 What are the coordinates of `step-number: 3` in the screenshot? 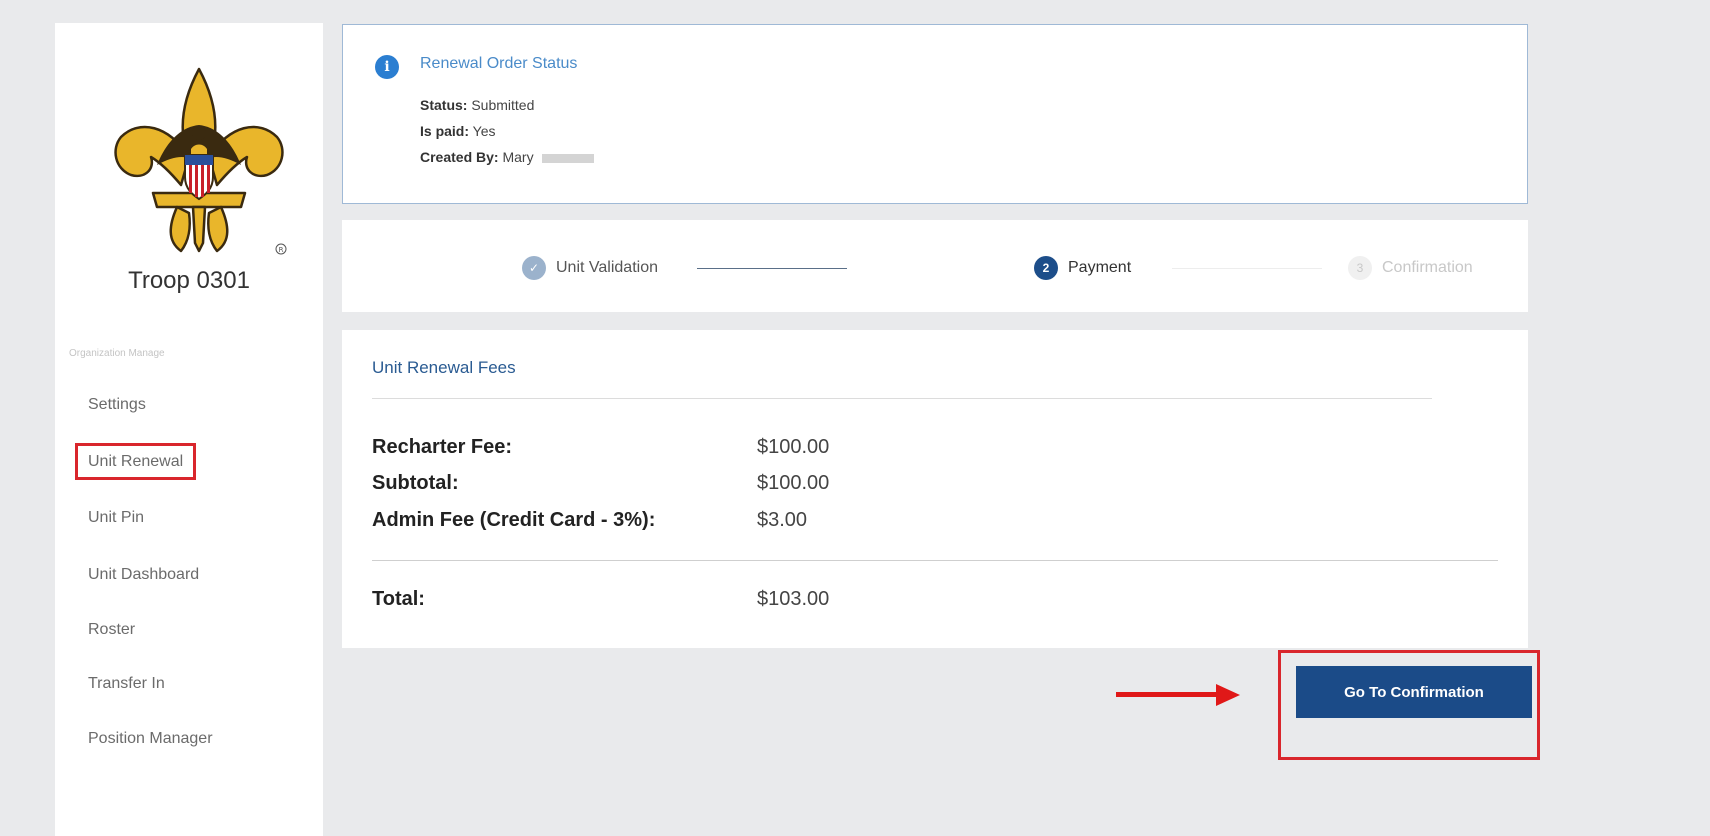 It's located at (1360, 268).